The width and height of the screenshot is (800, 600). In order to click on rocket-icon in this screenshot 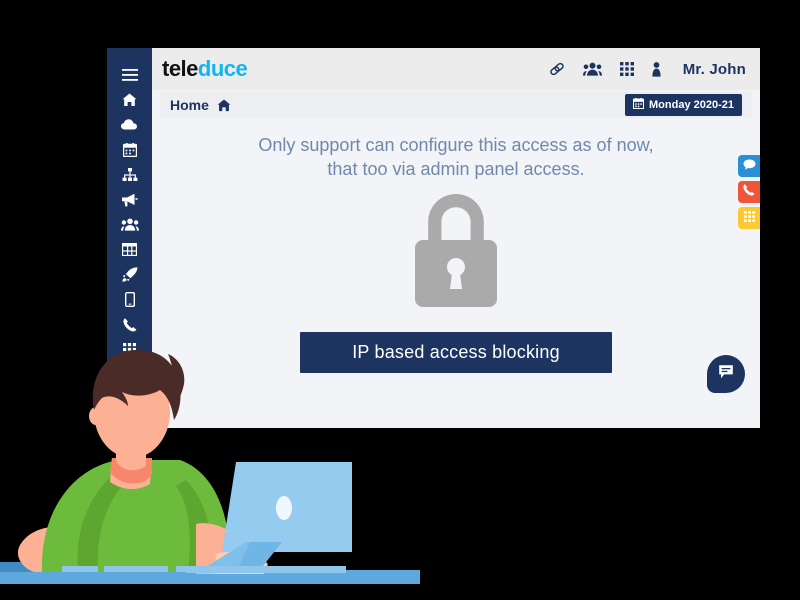, I will do `click(129, 274)`.